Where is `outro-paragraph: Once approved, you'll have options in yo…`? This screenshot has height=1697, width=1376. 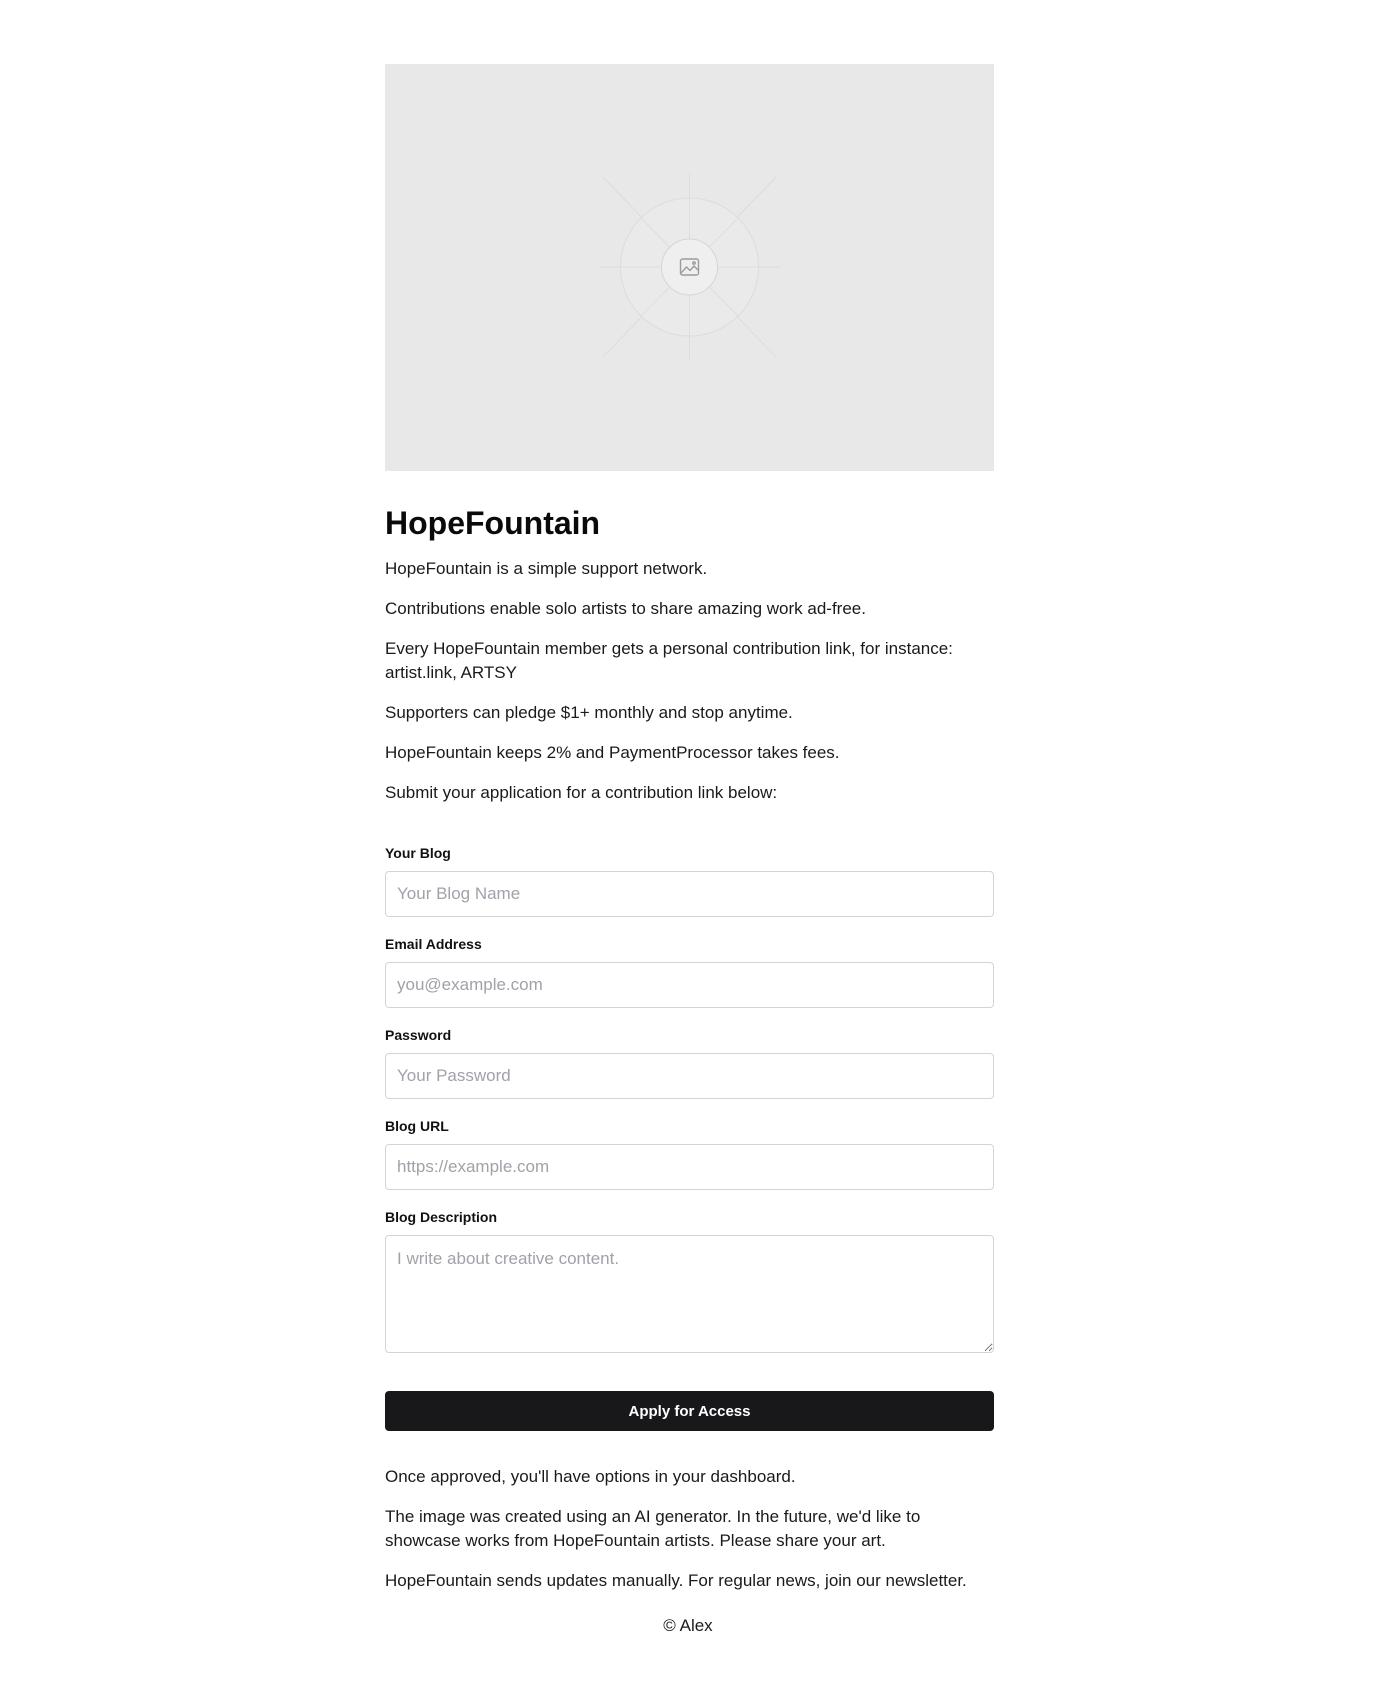 outro-paragraph: Once approved, you'll have options in yo… is located at coordinates (590, 1476).